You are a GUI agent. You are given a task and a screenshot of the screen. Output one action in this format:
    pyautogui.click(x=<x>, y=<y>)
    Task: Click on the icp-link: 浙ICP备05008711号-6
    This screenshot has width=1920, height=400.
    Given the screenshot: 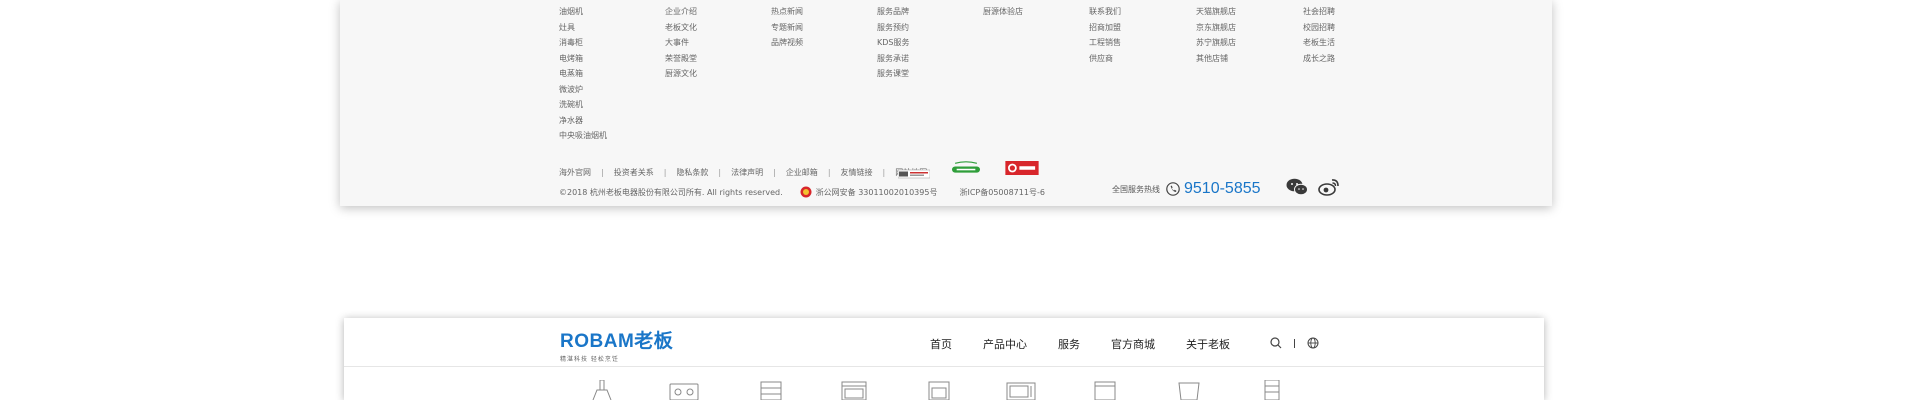 What is the action you would take?
    pyautogui.click(x=1001, y=192)
    